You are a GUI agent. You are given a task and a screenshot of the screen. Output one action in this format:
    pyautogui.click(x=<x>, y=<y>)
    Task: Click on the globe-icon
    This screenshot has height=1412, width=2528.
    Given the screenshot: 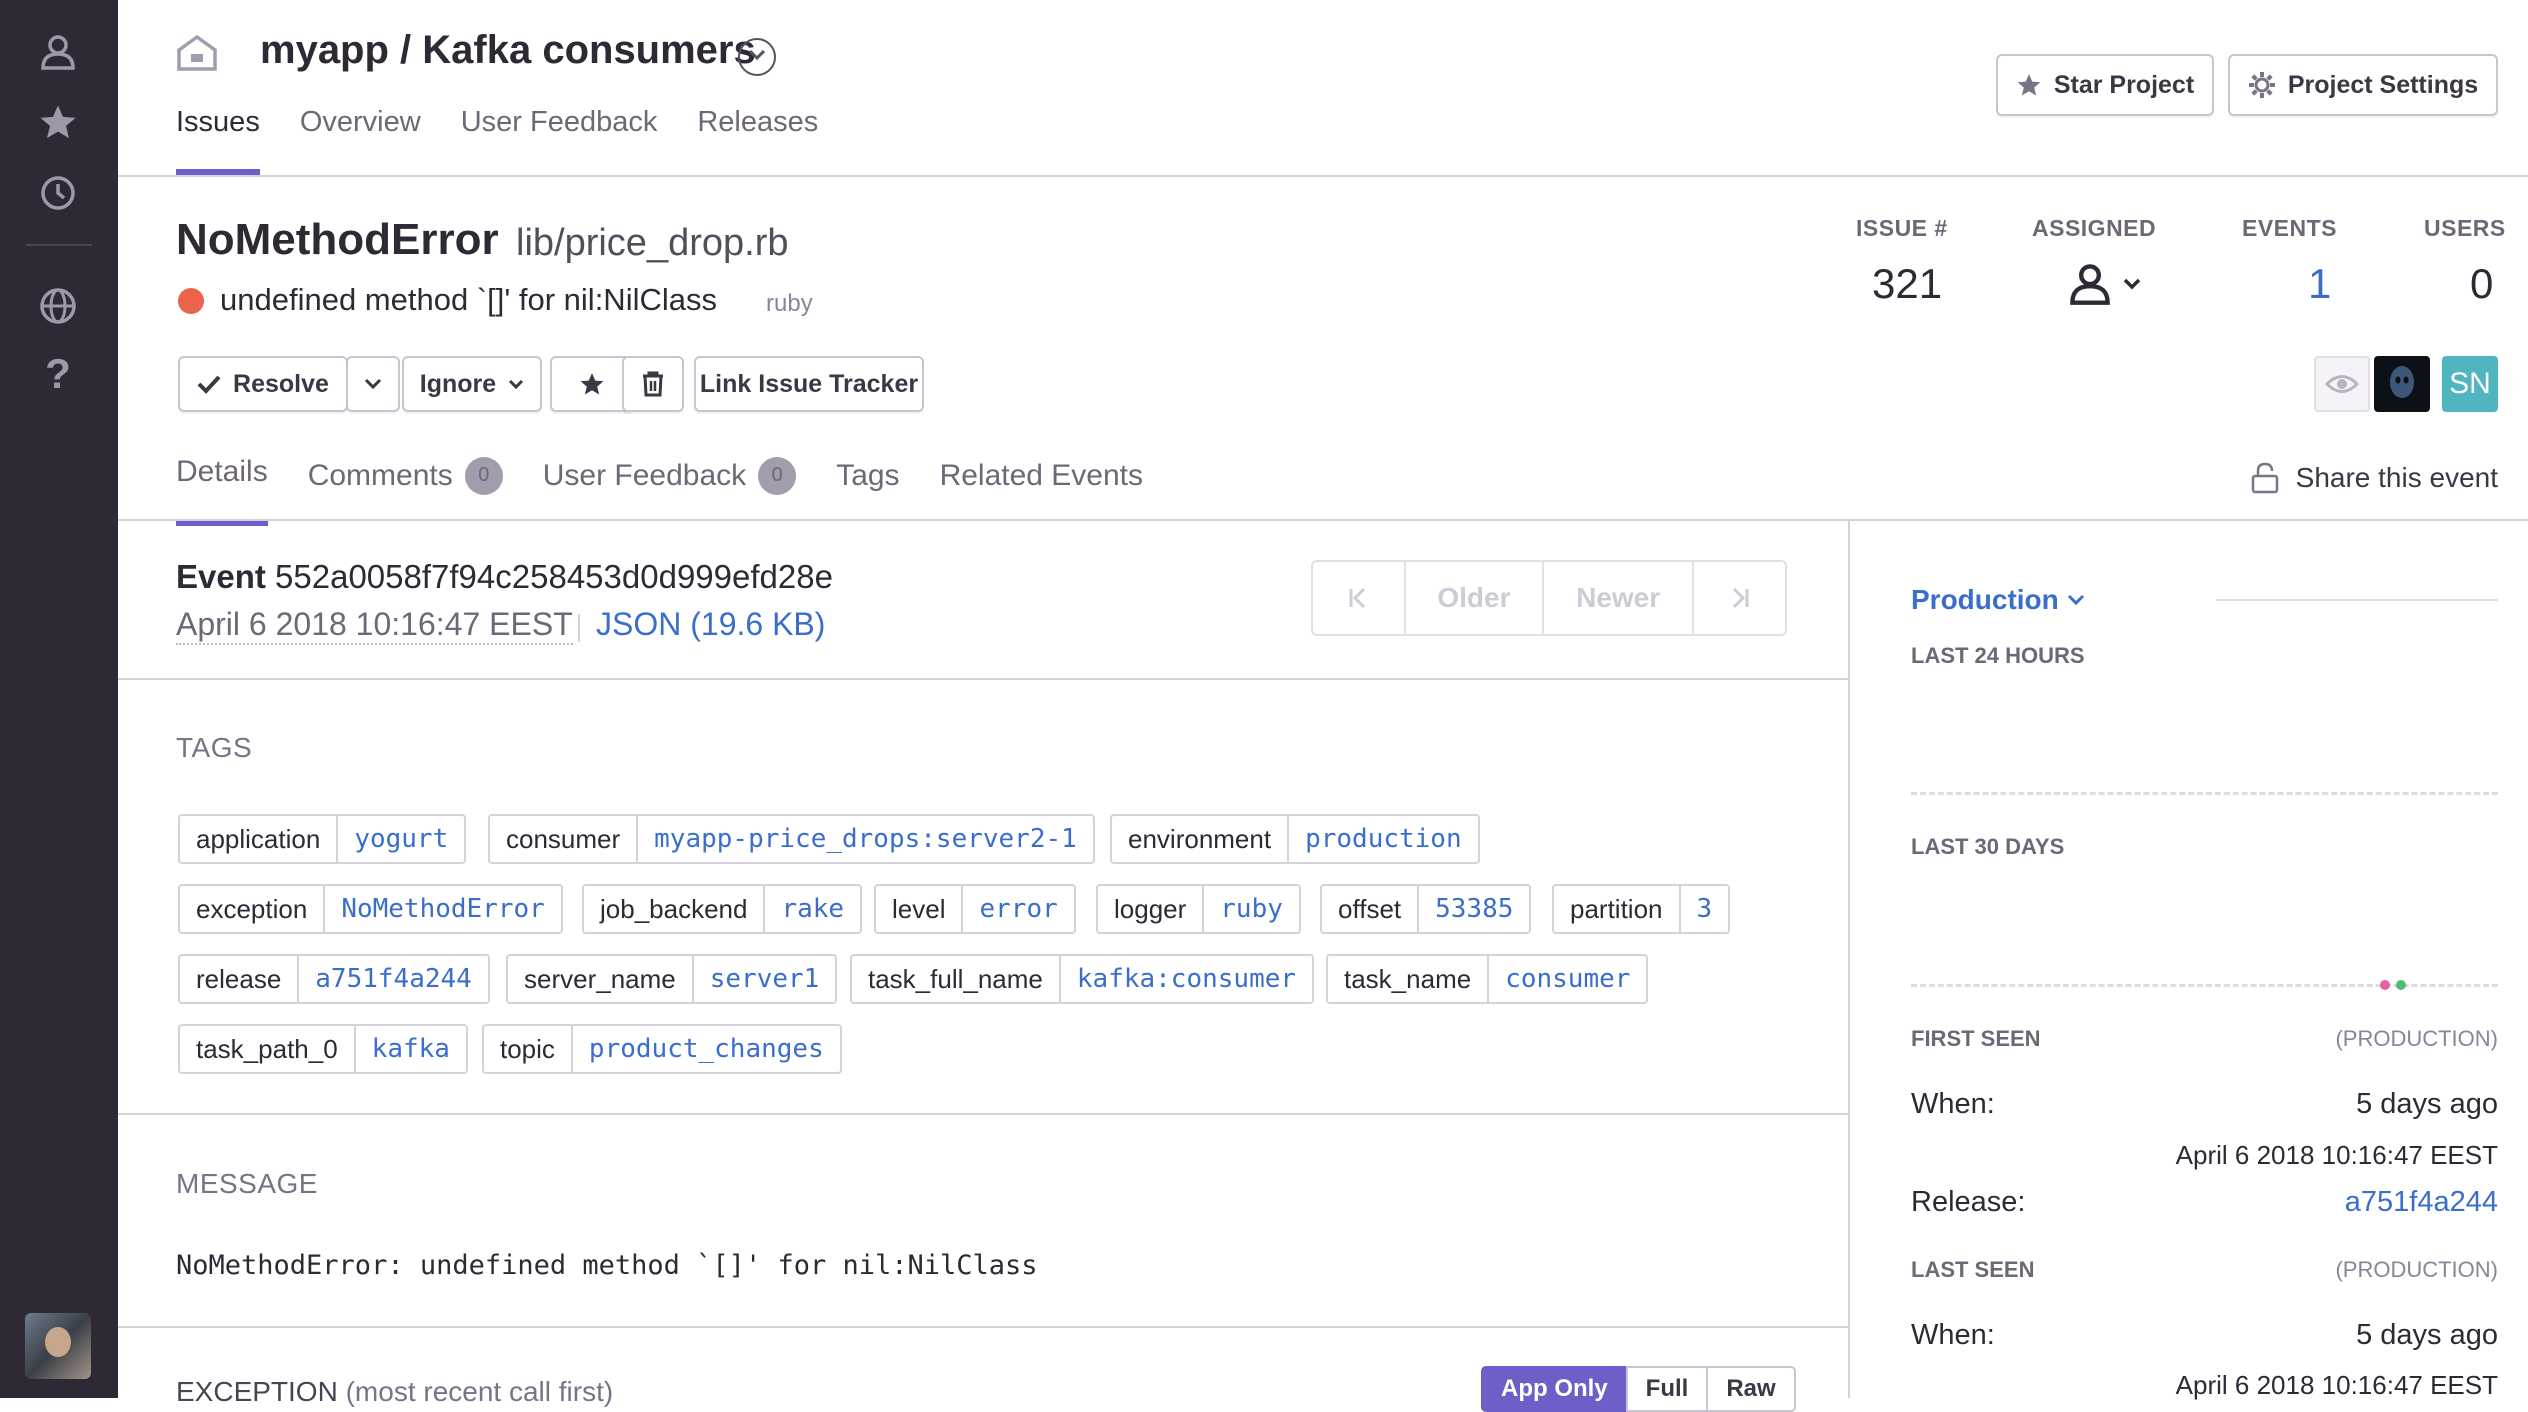 What is the action you would take?
    pyautogui.click(x=58, y=306)
    